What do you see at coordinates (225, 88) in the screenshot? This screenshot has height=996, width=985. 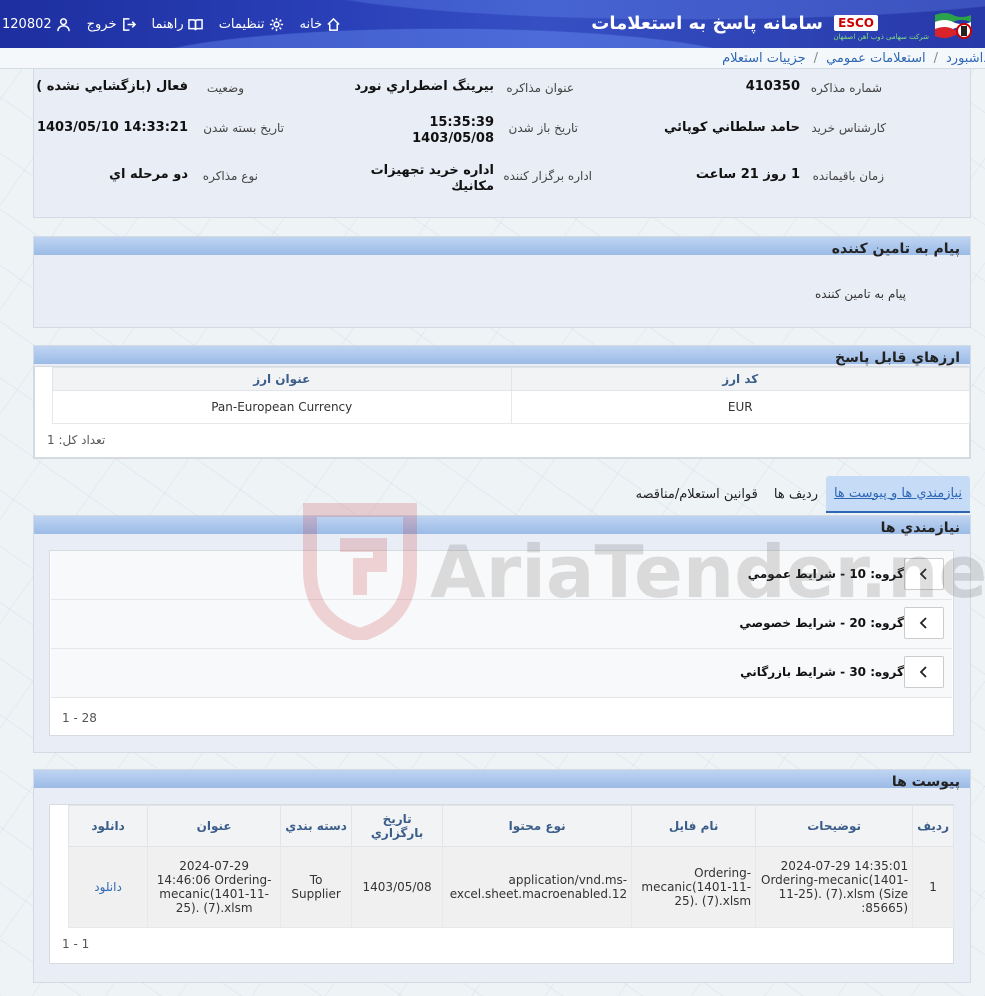 I see `status-label: وضعيت` at bounding box center [225, 88].